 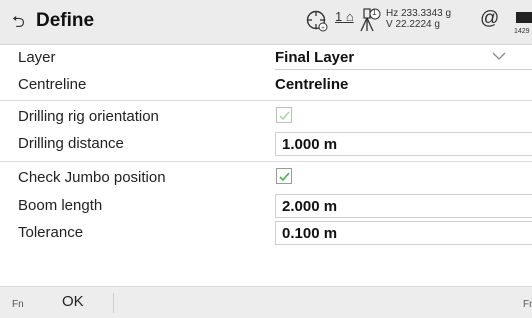 What do you see at coordinates (489, 19) in the screenshot?
I see `at-icon: @` at bounding box center [489, 19].